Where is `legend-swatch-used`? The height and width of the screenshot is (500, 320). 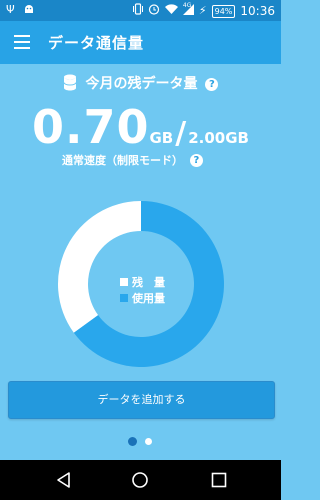 legend-swatch-used is located at coordinates (124, 298).